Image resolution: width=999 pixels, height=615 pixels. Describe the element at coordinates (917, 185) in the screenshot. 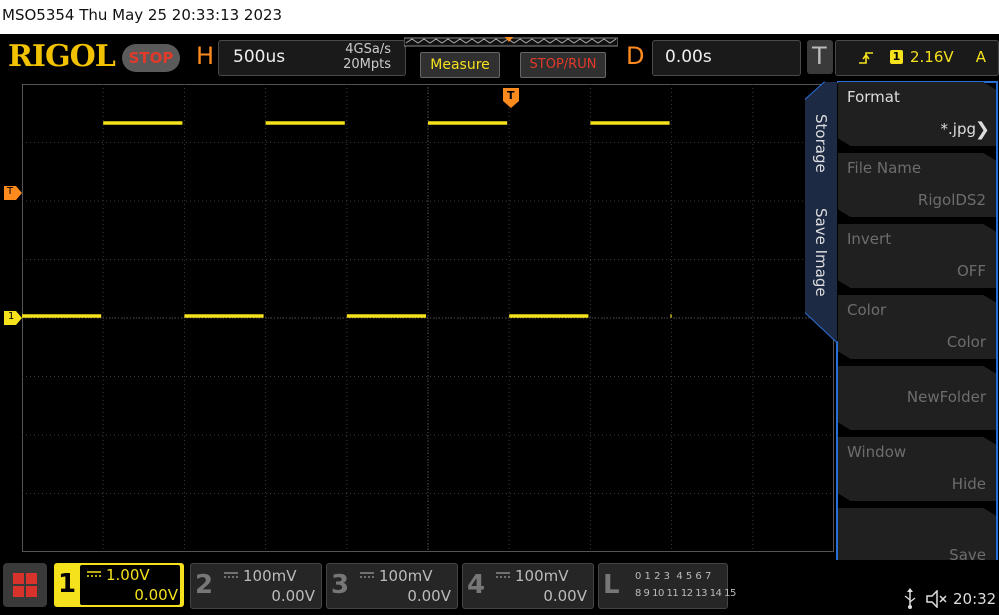

I see `menu-file-name: File Name RigolDS2` at that location.